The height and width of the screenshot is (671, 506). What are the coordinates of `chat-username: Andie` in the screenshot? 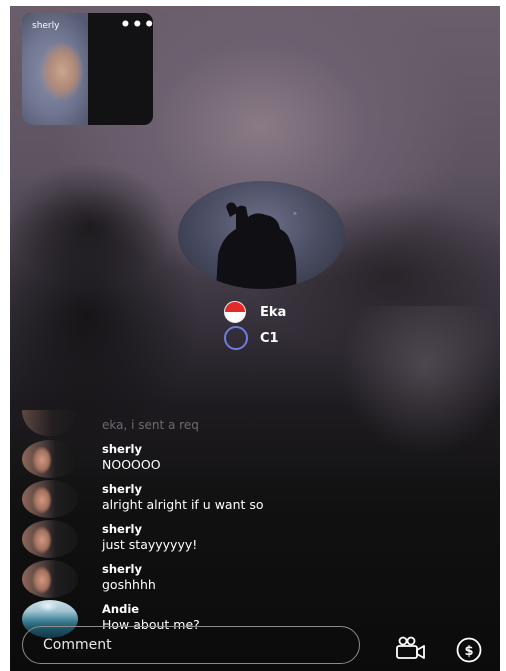 It's located at (120, 609).